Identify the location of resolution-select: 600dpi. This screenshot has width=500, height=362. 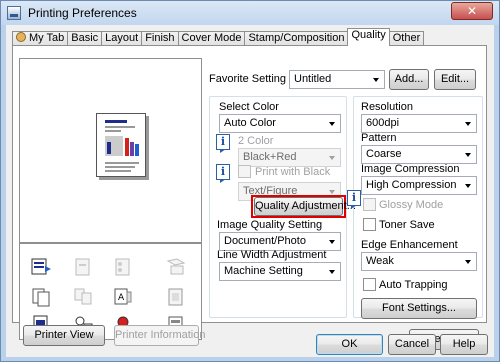
(419, 123).